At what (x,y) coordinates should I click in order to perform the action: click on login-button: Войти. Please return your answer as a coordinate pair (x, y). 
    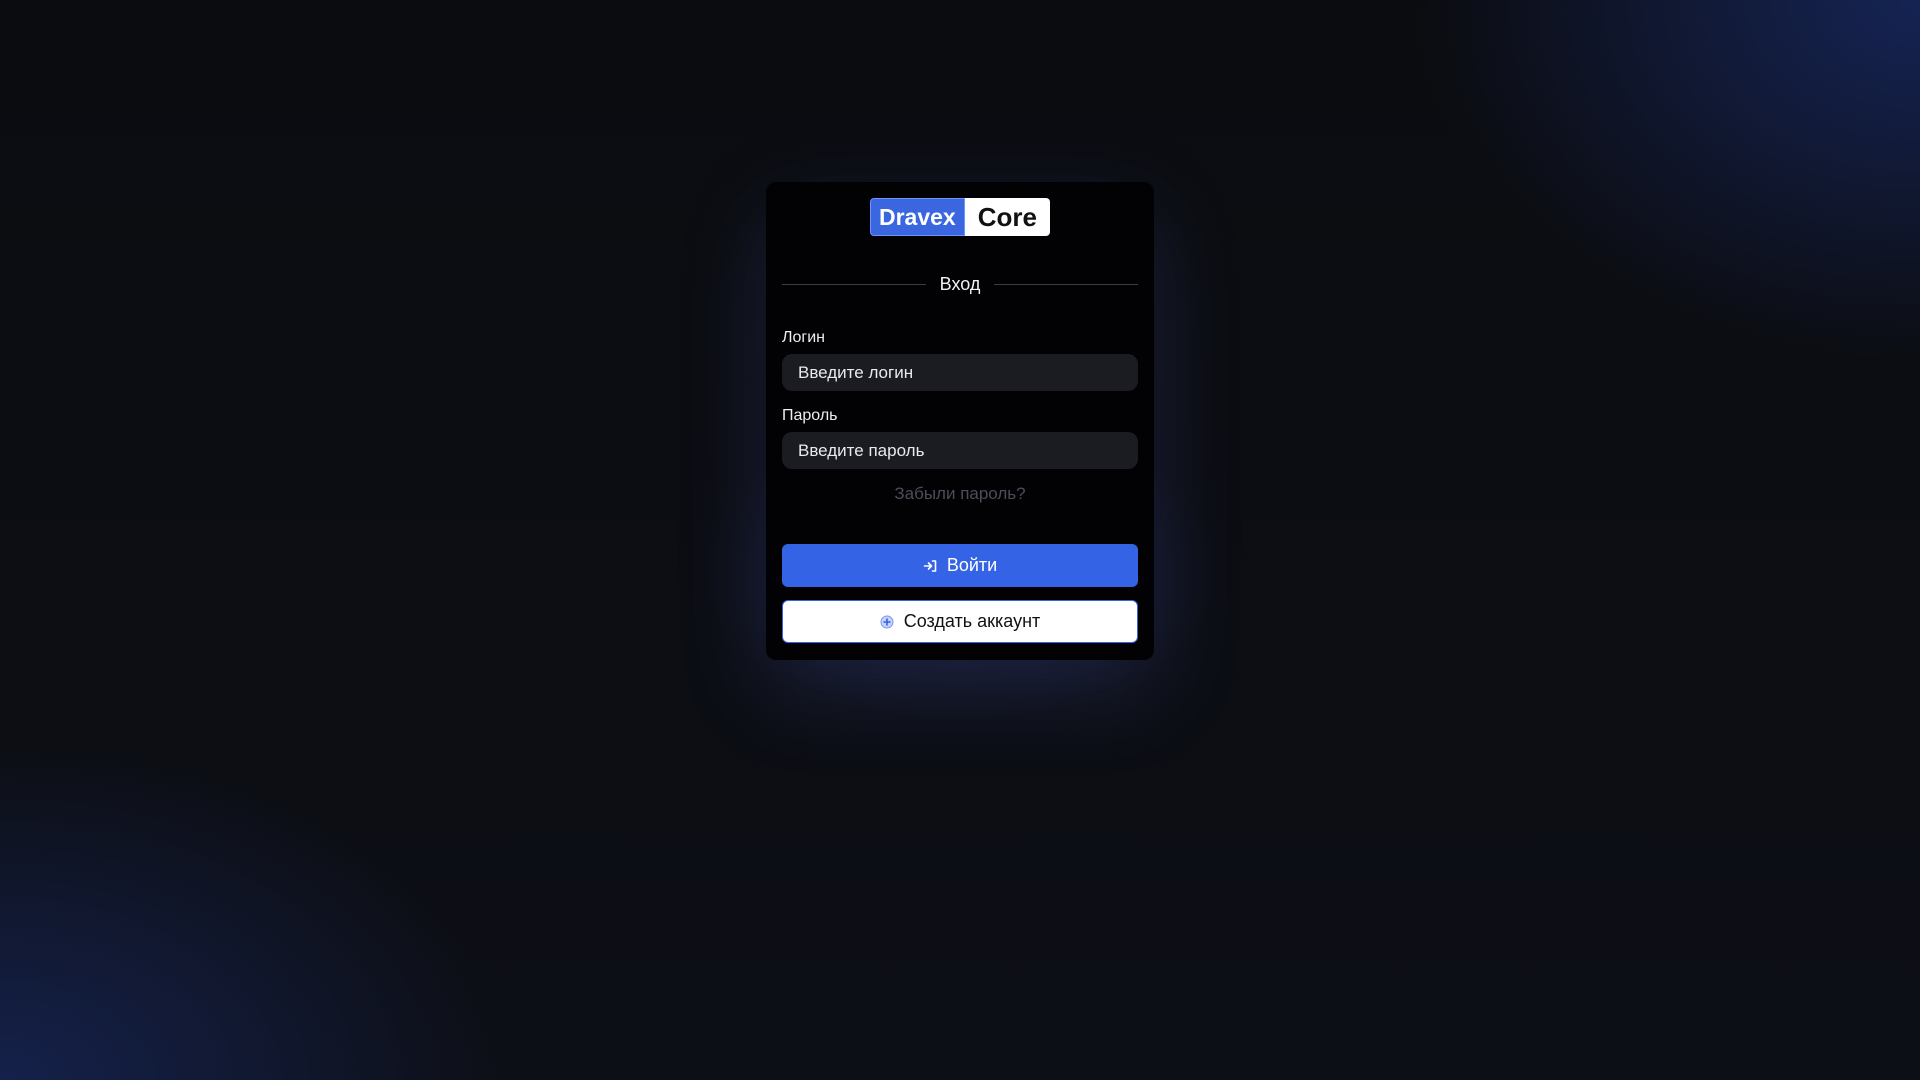
    Looking at the image, I should click on (960, 565).